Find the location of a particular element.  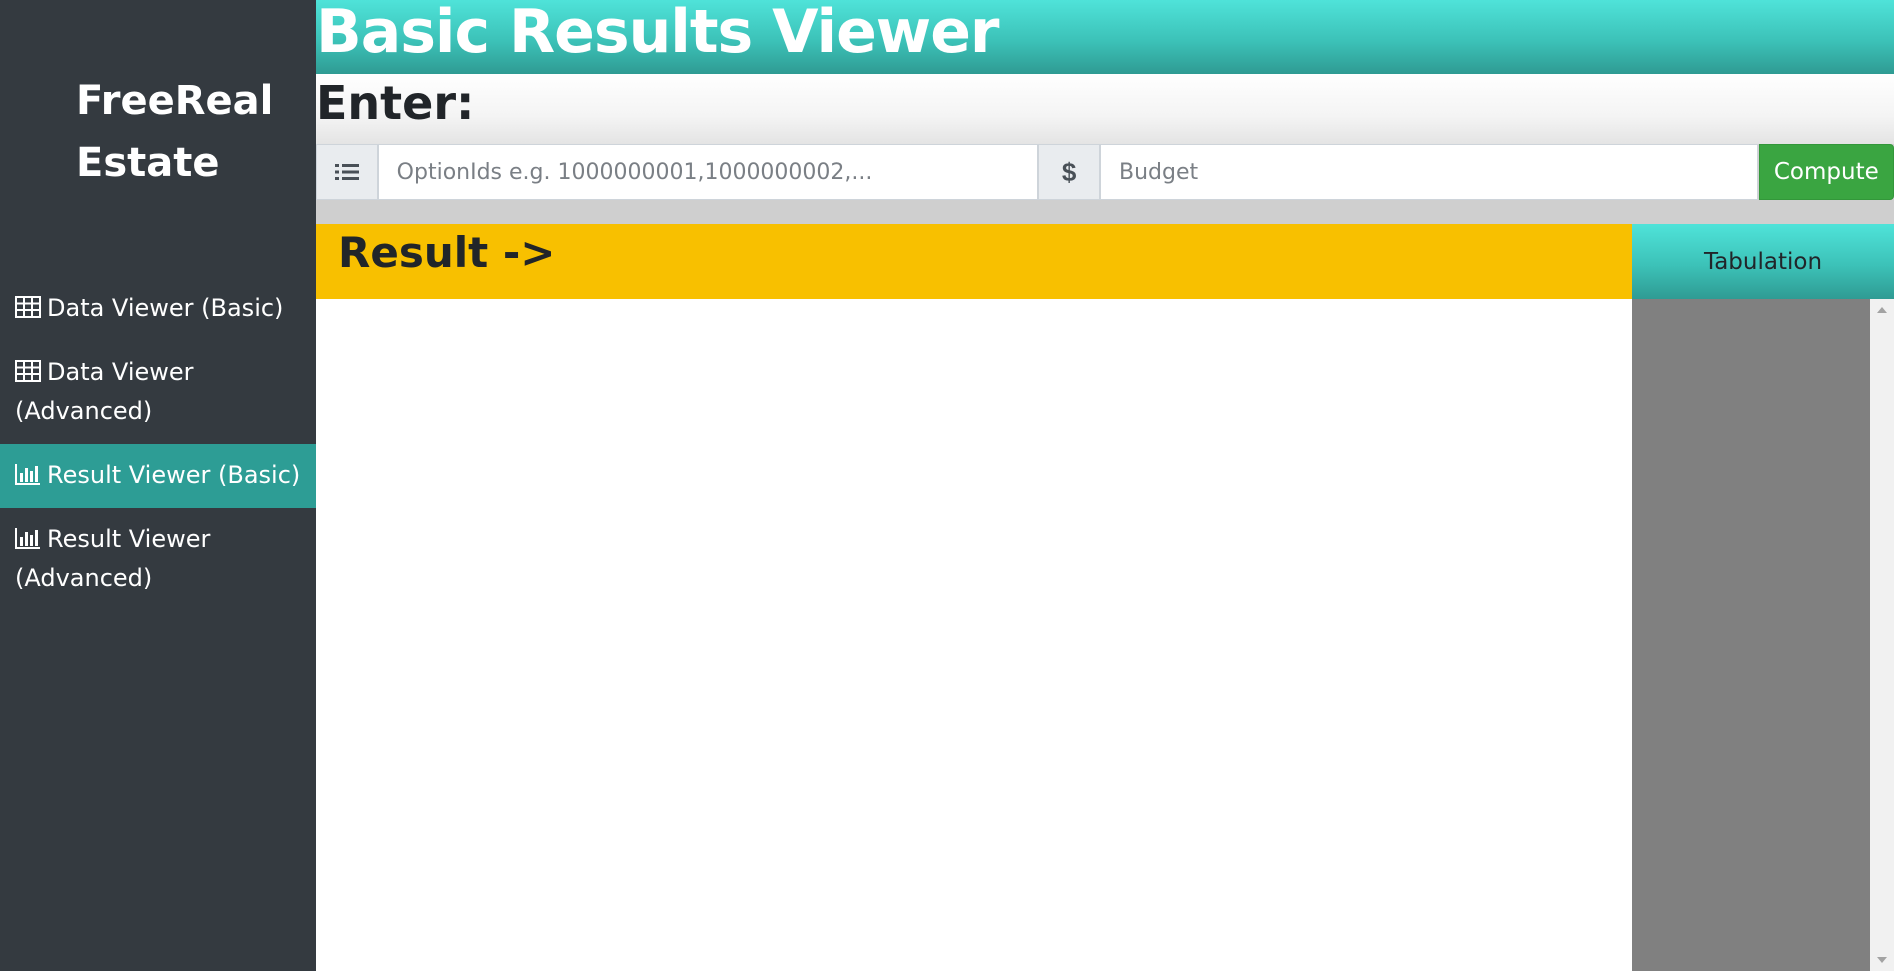

brand-logo-text: FreeReal Estate is located at coordinates (186, 132).